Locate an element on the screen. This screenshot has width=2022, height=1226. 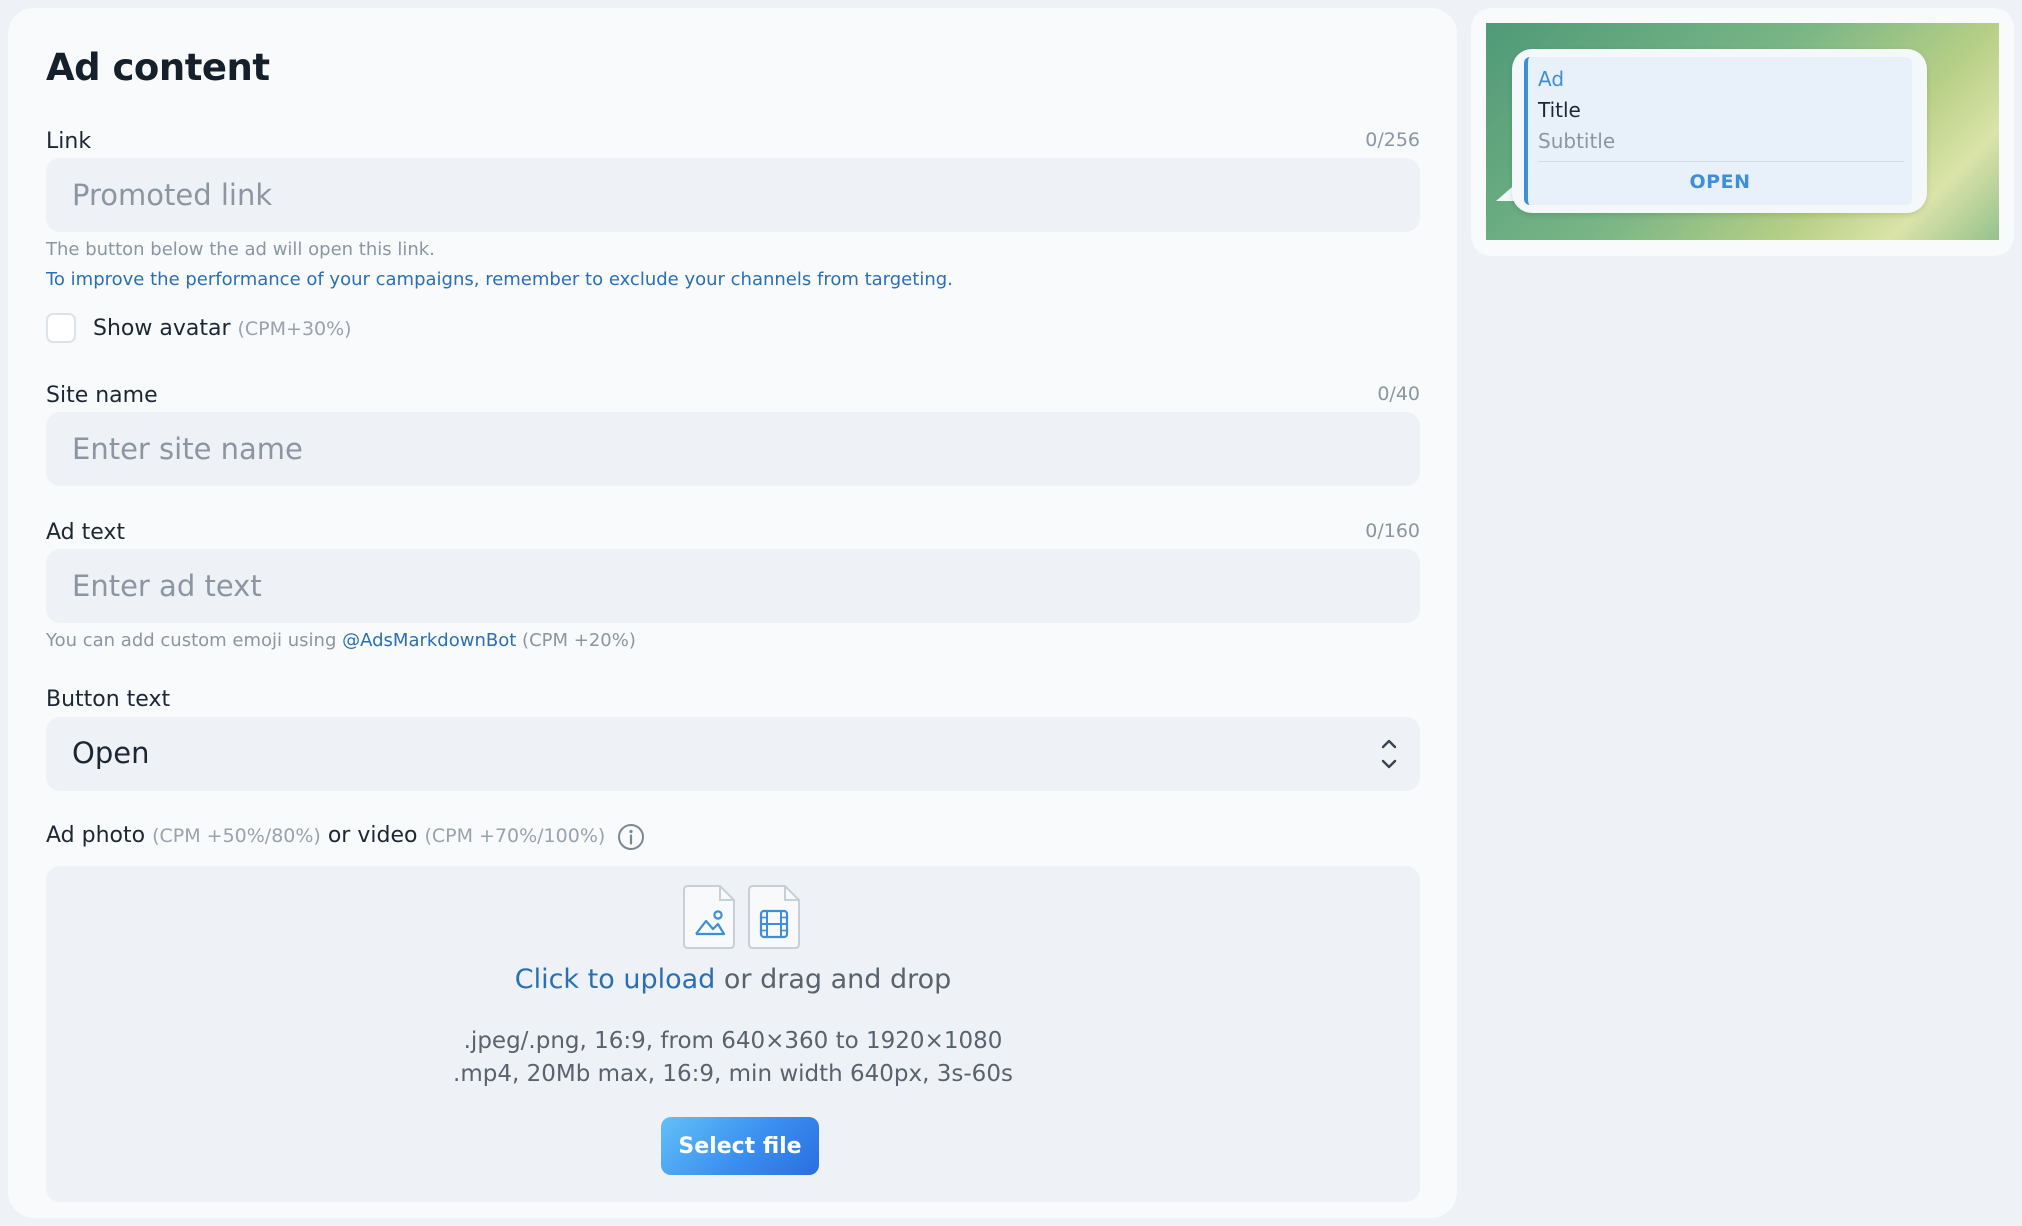
chat-background: Ad Title Subtitle OPEN is located at coordinates (1742, 131).